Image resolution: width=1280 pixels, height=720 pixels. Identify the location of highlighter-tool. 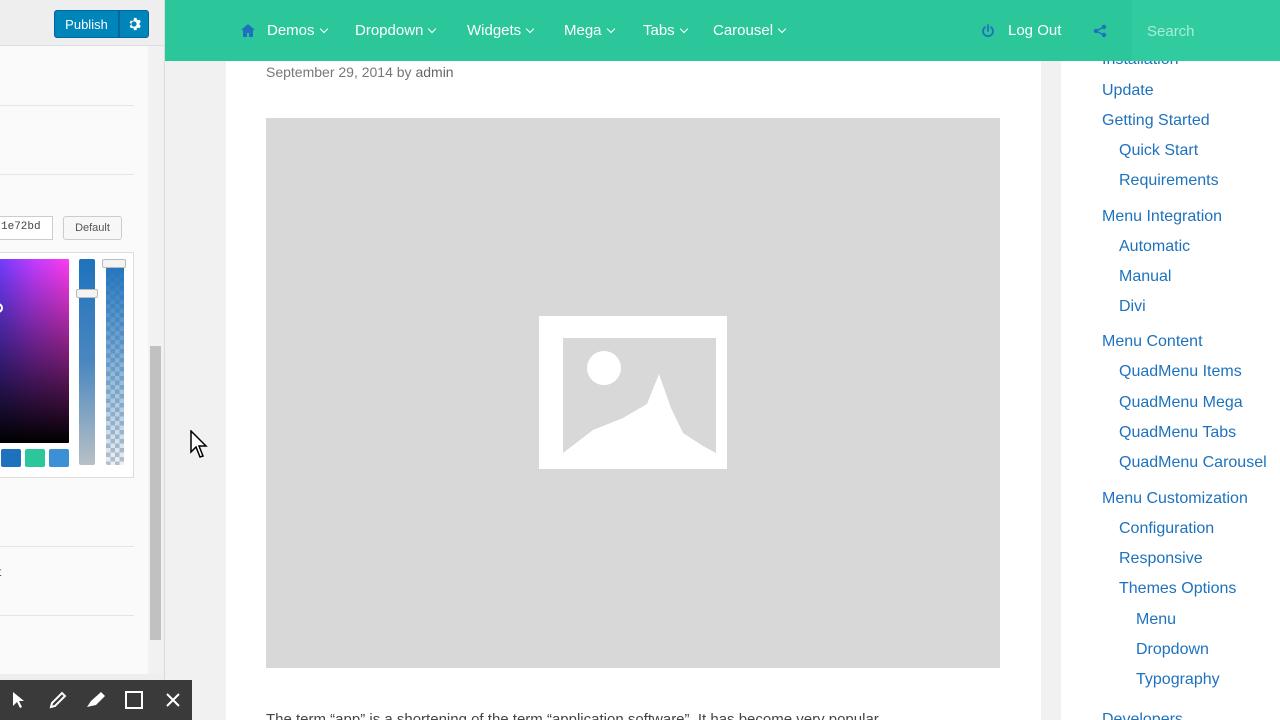
(96, 700).